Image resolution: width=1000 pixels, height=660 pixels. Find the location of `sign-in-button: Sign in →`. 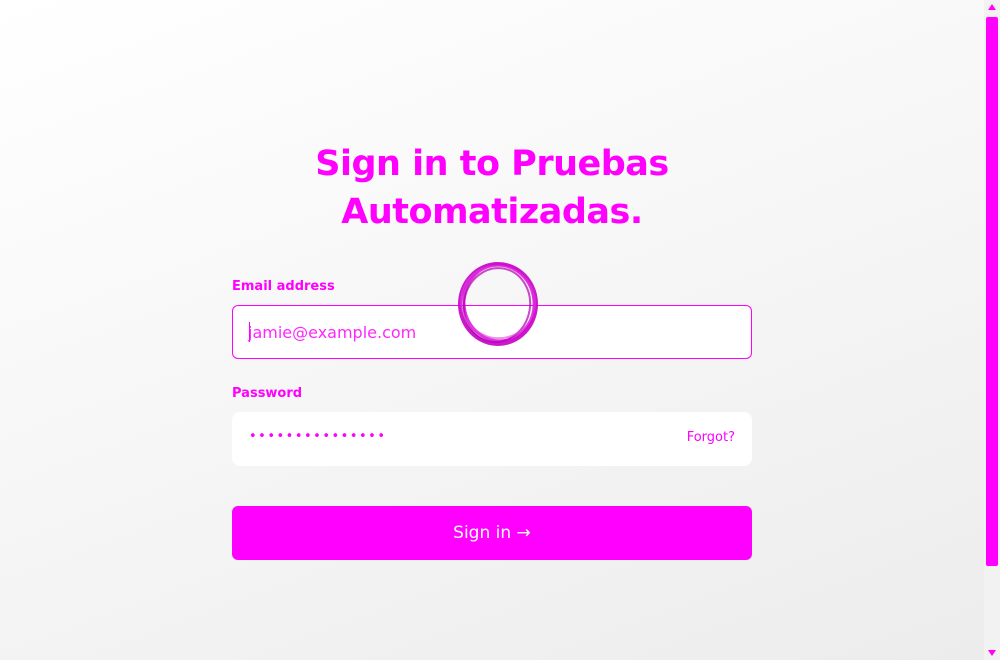

sign-in-button: Sign in → is located at coordinates (492, 533).